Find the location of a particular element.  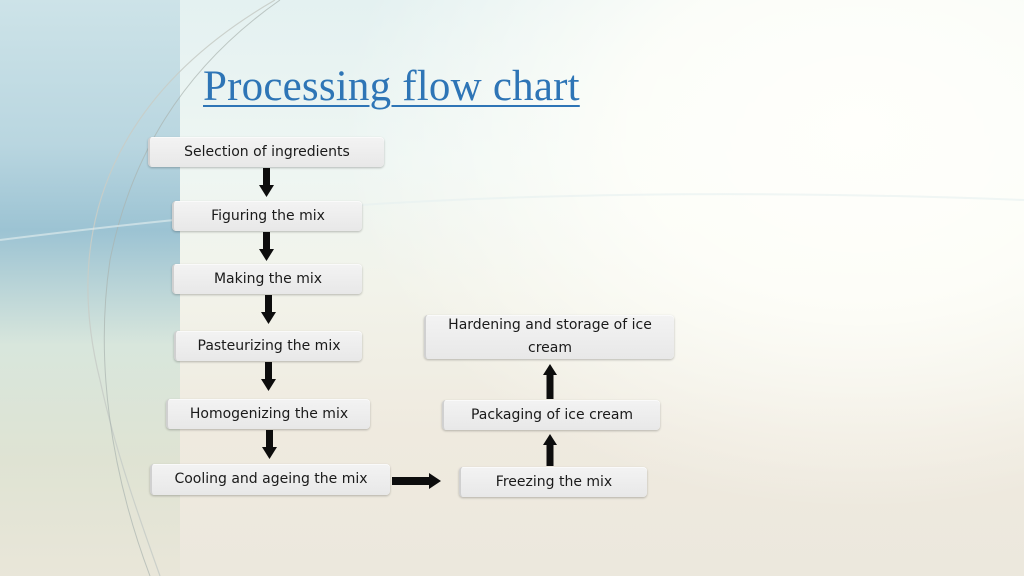

arrow-right-icon is located at coordinates (416, 481).